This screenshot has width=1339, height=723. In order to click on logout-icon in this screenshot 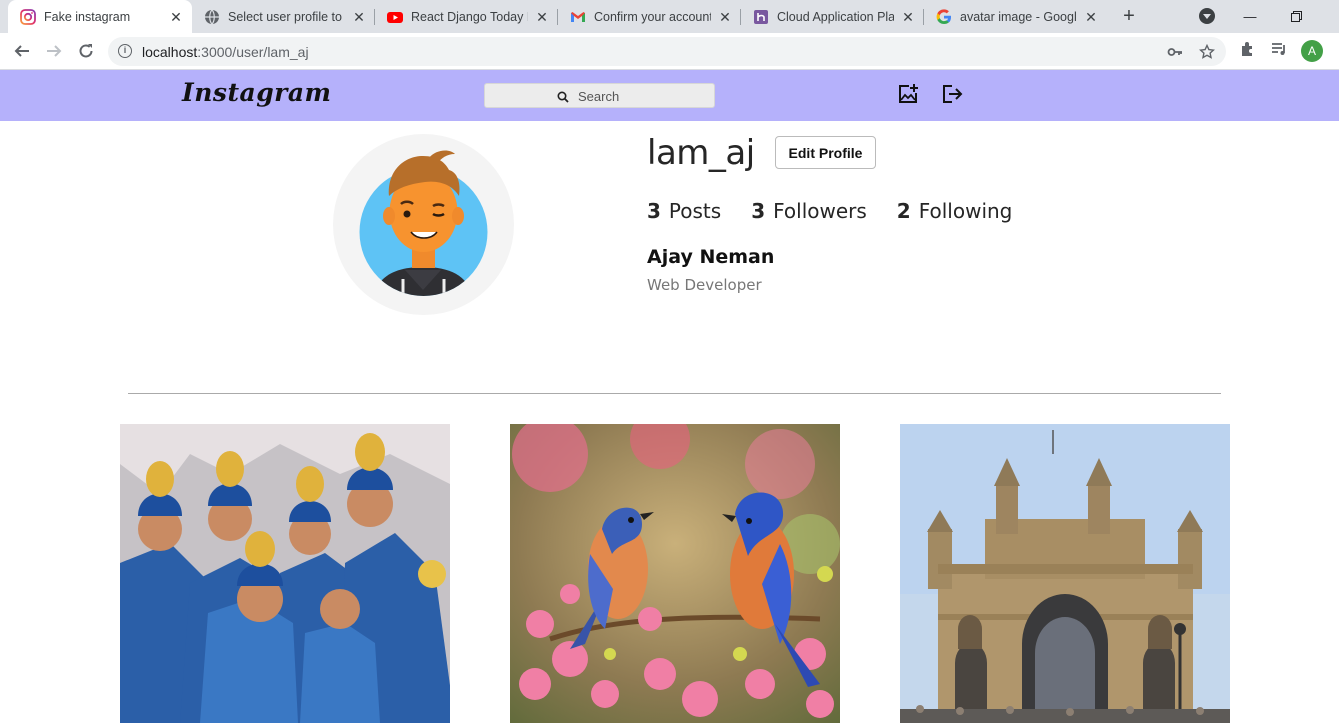, I will do `click(952, 94)`.